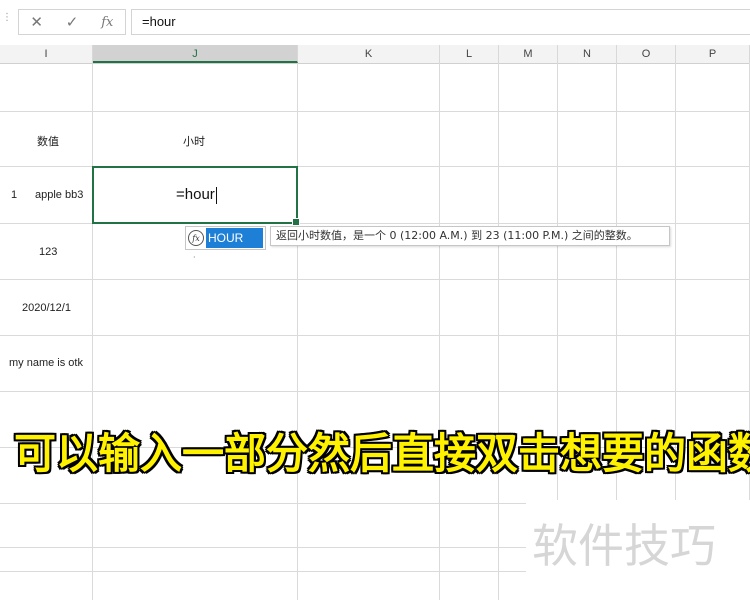 The width and height of the screenshot is (750, 600). I want to click on column-header-row: I J K L M N O P, so click(375, 54).